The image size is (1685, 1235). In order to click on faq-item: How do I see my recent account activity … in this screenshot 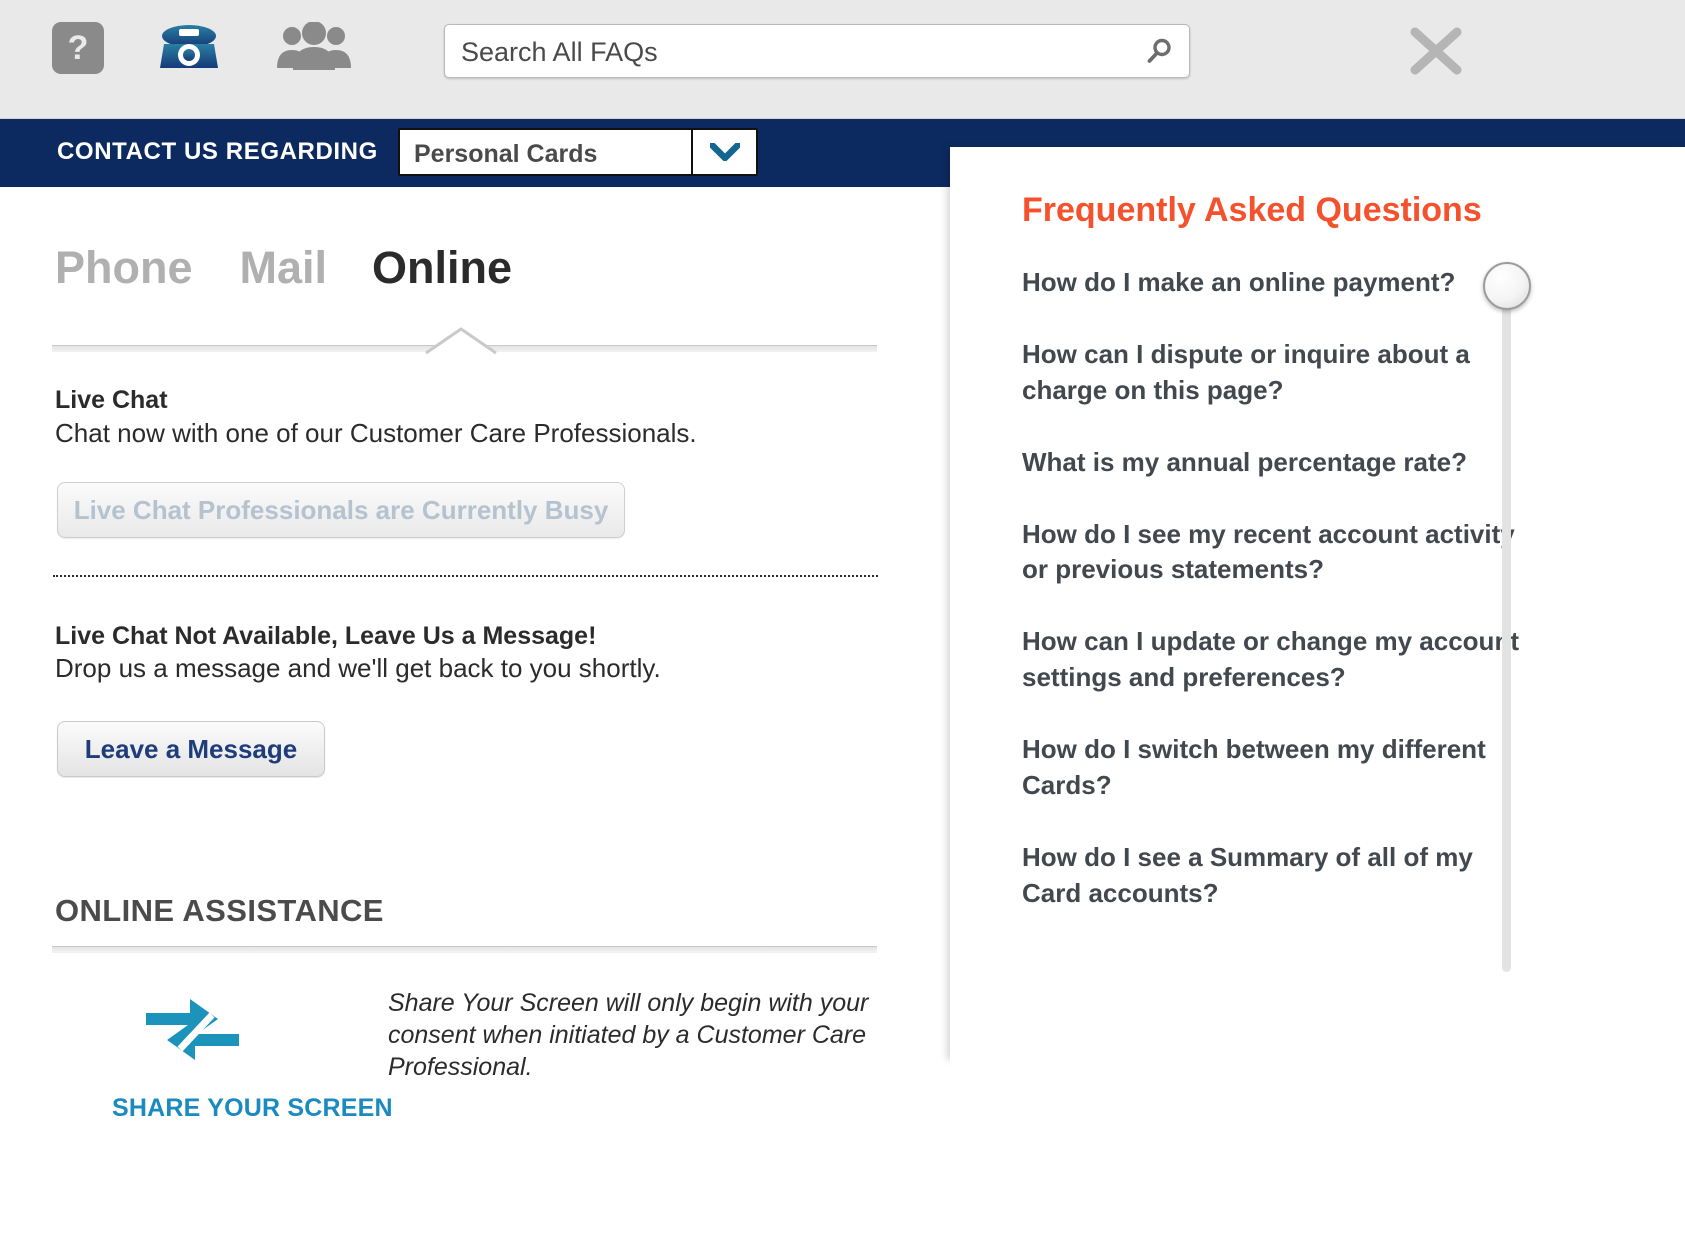, I will do `click(1272, 553)`.